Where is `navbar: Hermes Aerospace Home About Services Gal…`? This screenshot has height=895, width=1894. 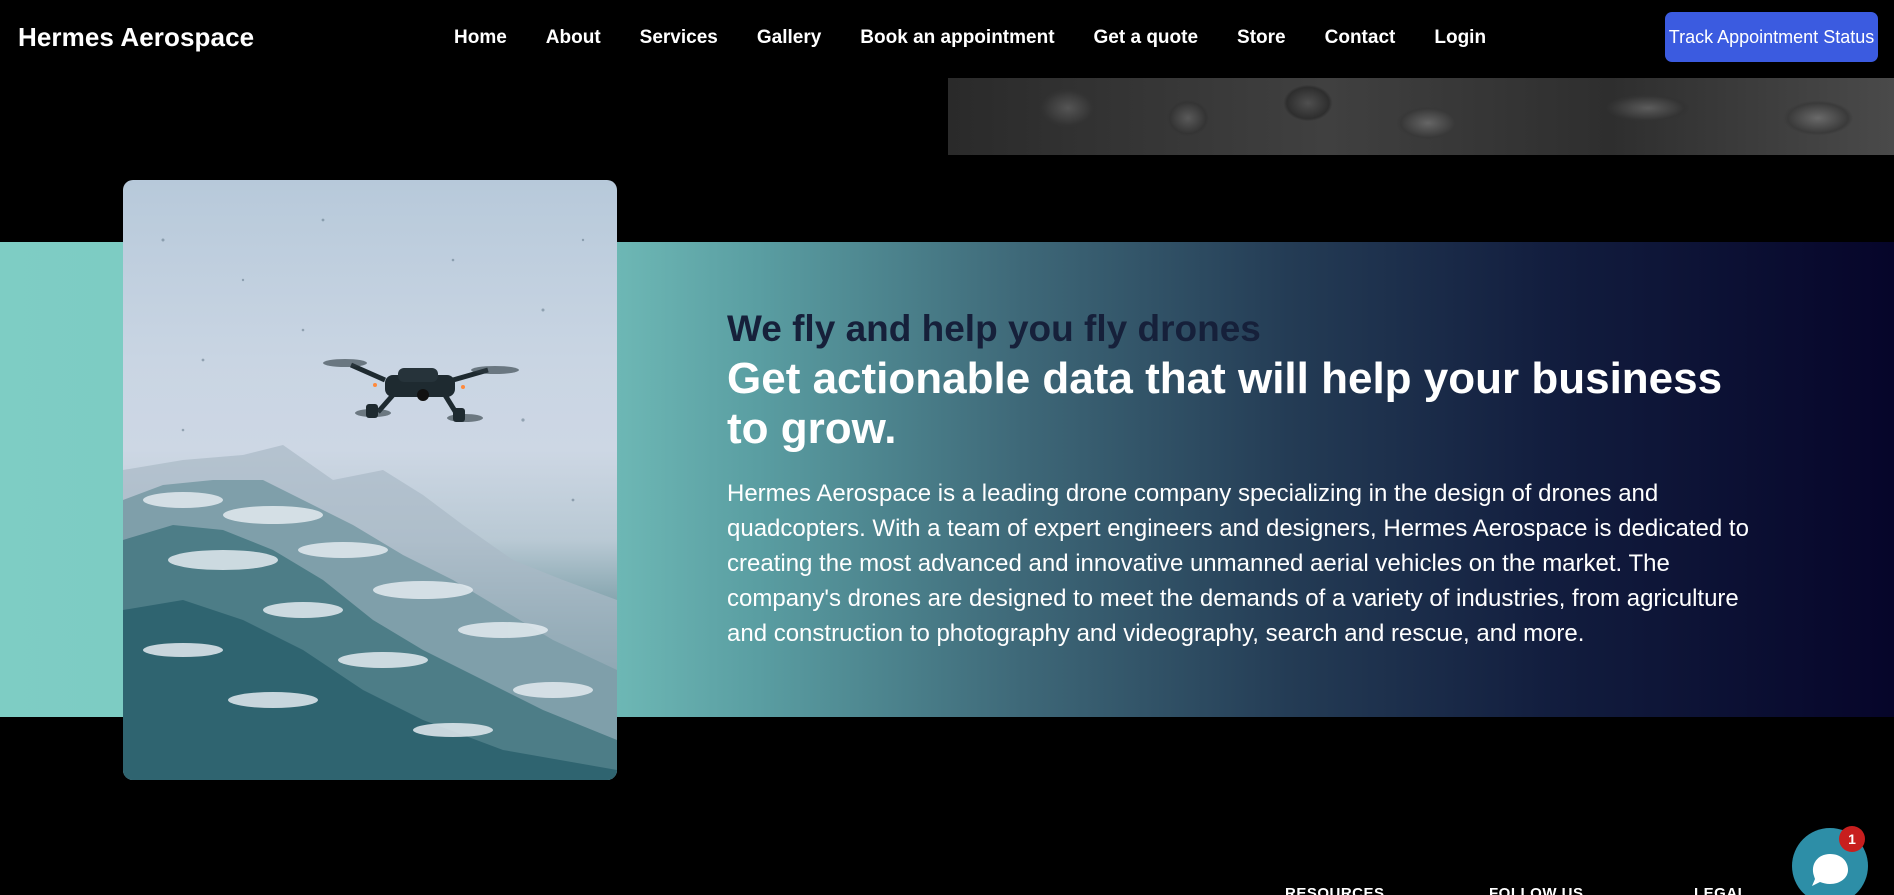
navbar: Hermes Aerospace Home About Services Gal… is located at coordinates (947, 39).